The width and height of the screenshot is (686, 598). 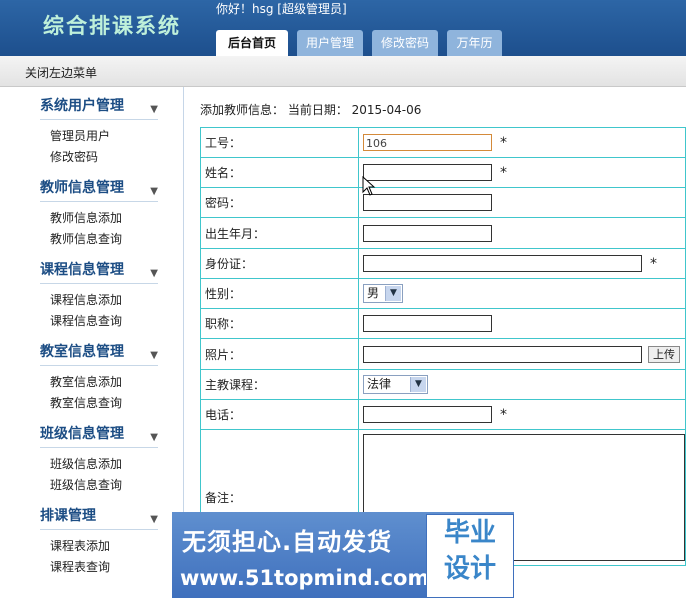 What do you see at coordinates (369, 186) in the screenshot?
I see `mouse-cursor-icon` at bounding box center [369, 186].